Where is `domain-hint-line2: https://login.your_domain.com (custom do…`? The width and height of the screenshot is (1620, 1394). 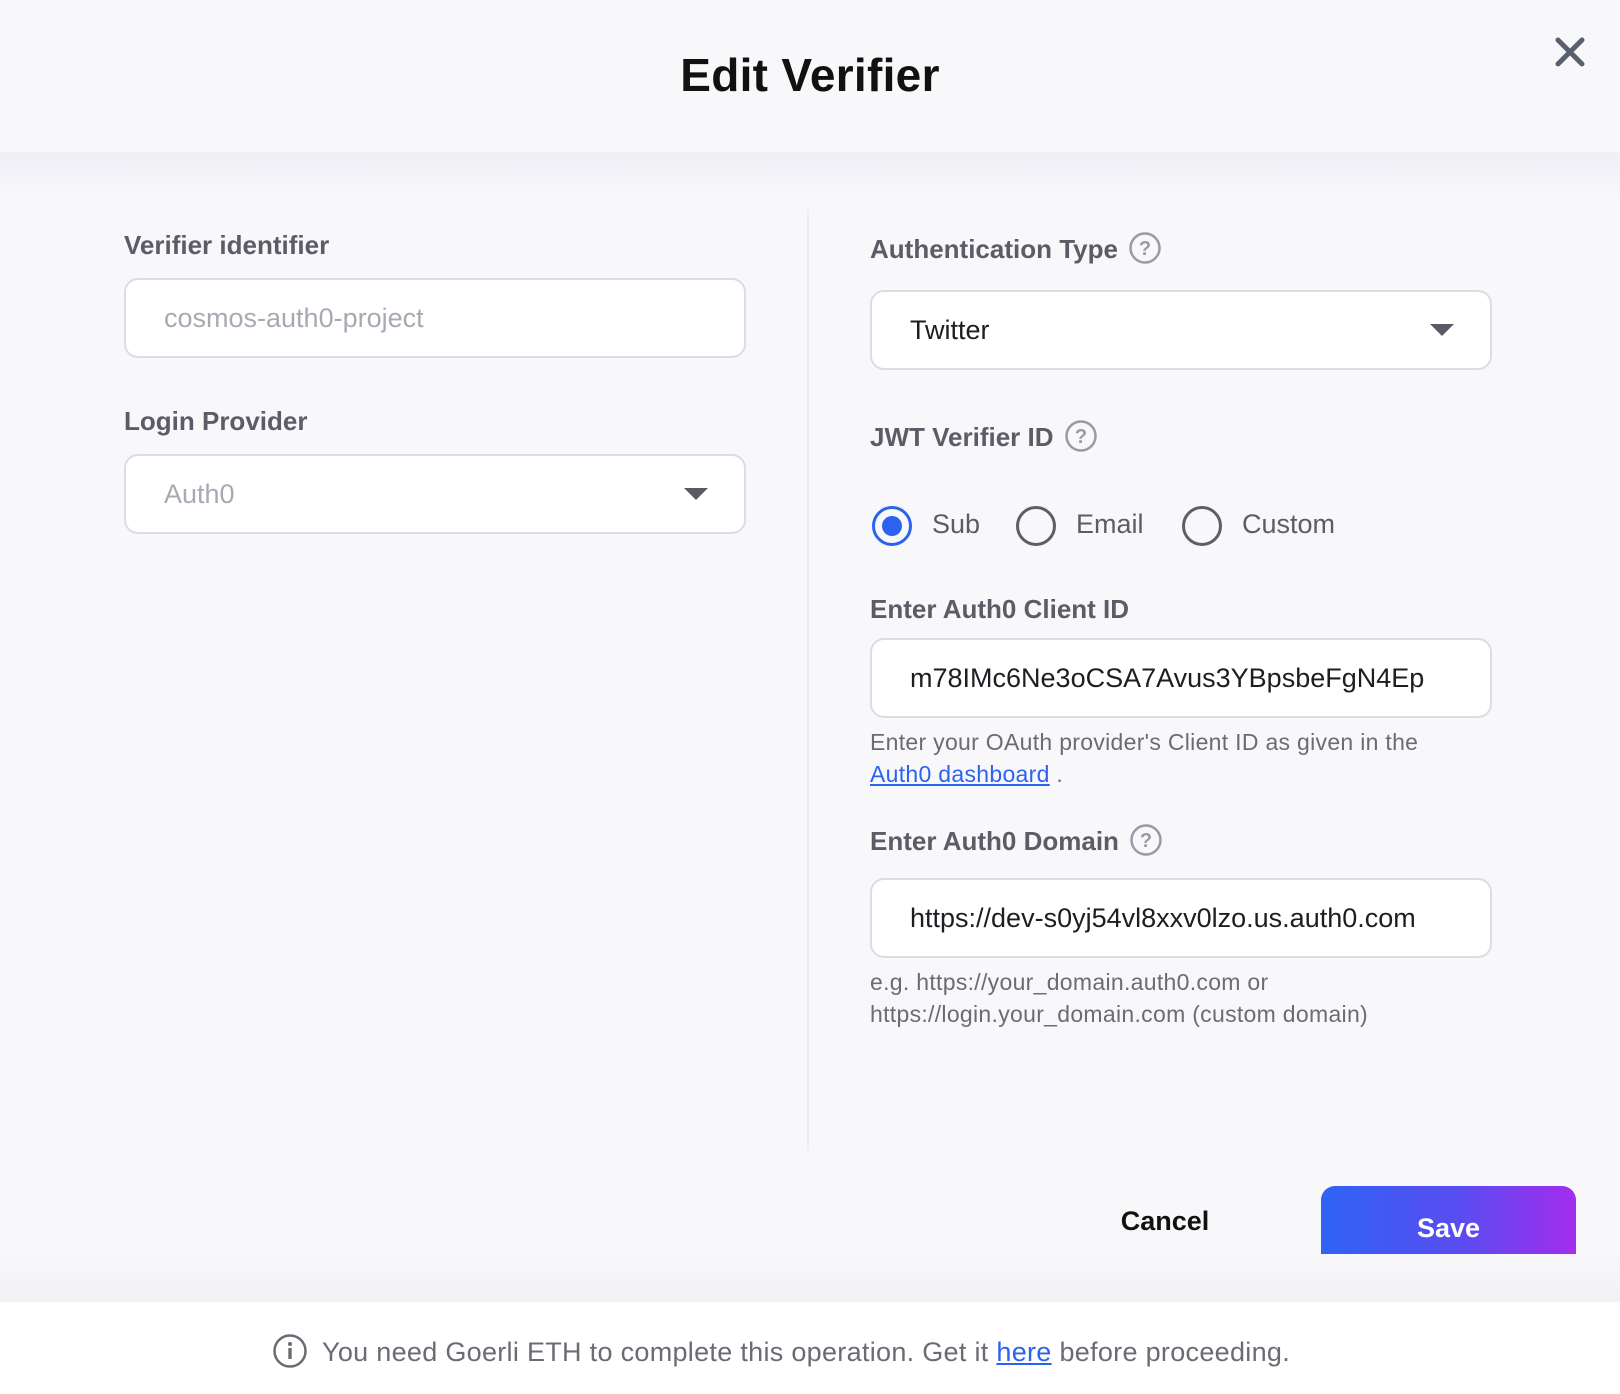
domain-hint-line2: https://login.your_domain.com (custom do… is located at coordinates (1119, 1014).